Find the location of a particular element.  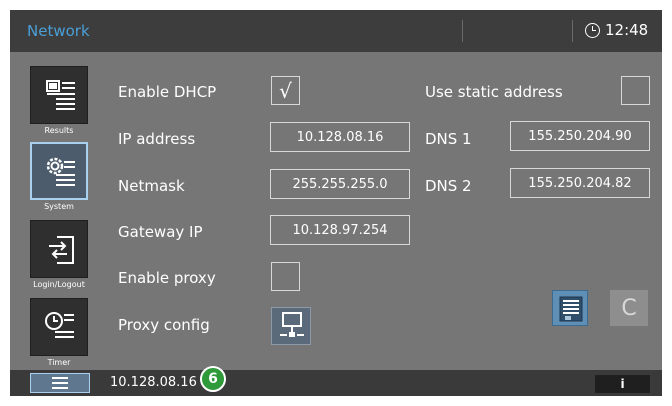

header-bar: Network 12:48 is located at coordinates (336, 31).